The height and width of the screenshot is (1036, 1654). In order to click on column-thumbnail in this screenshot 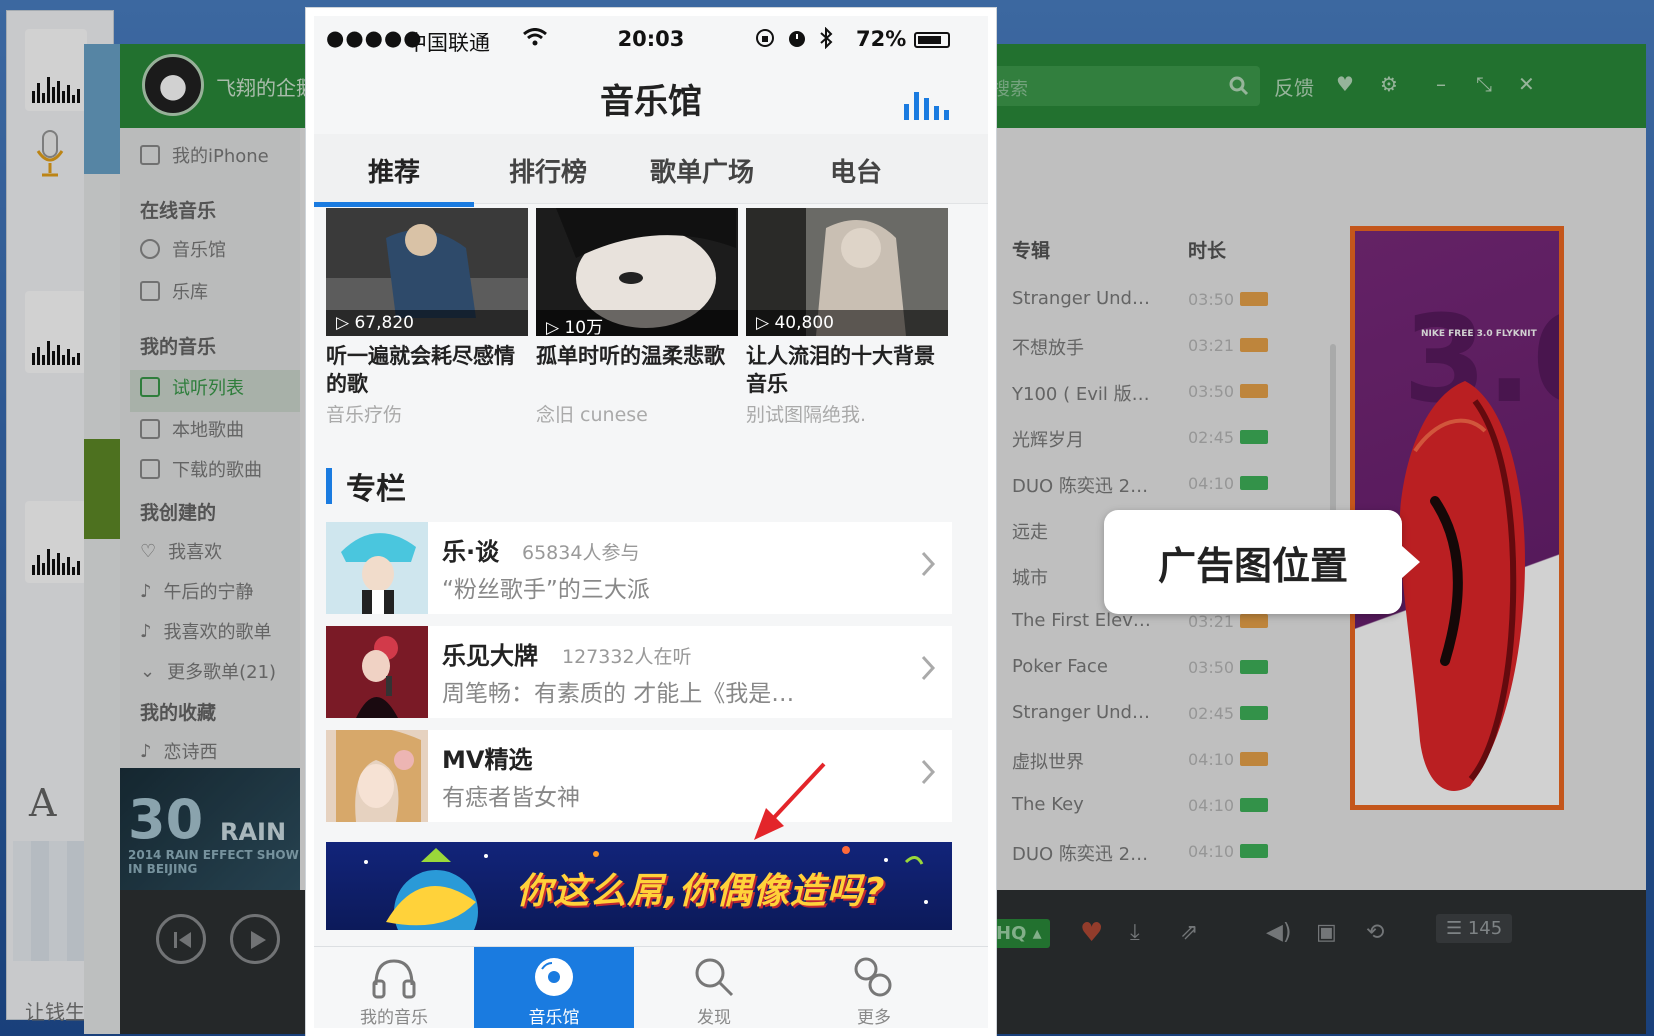, I will do `click(377, 672)`.